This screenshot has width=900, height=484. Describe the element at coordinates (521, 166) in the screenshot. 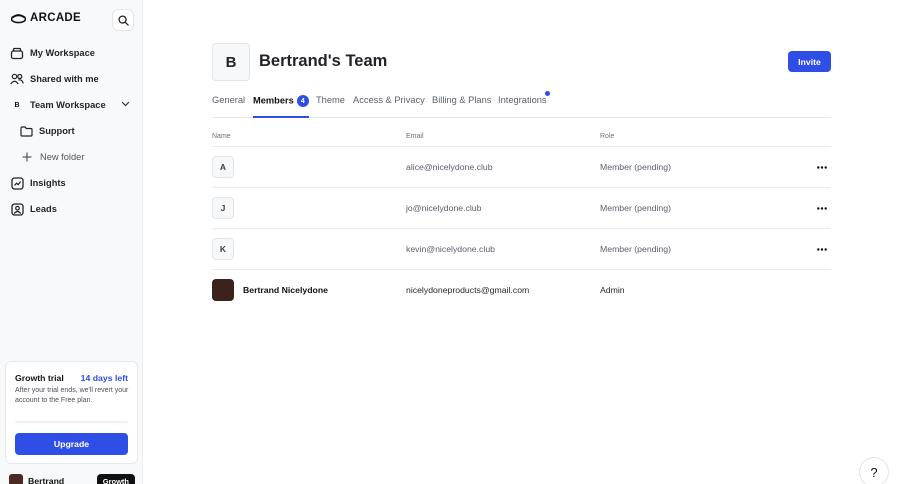

I see `table-row: A alice@nicelydone.club Member (pending)` at that location.